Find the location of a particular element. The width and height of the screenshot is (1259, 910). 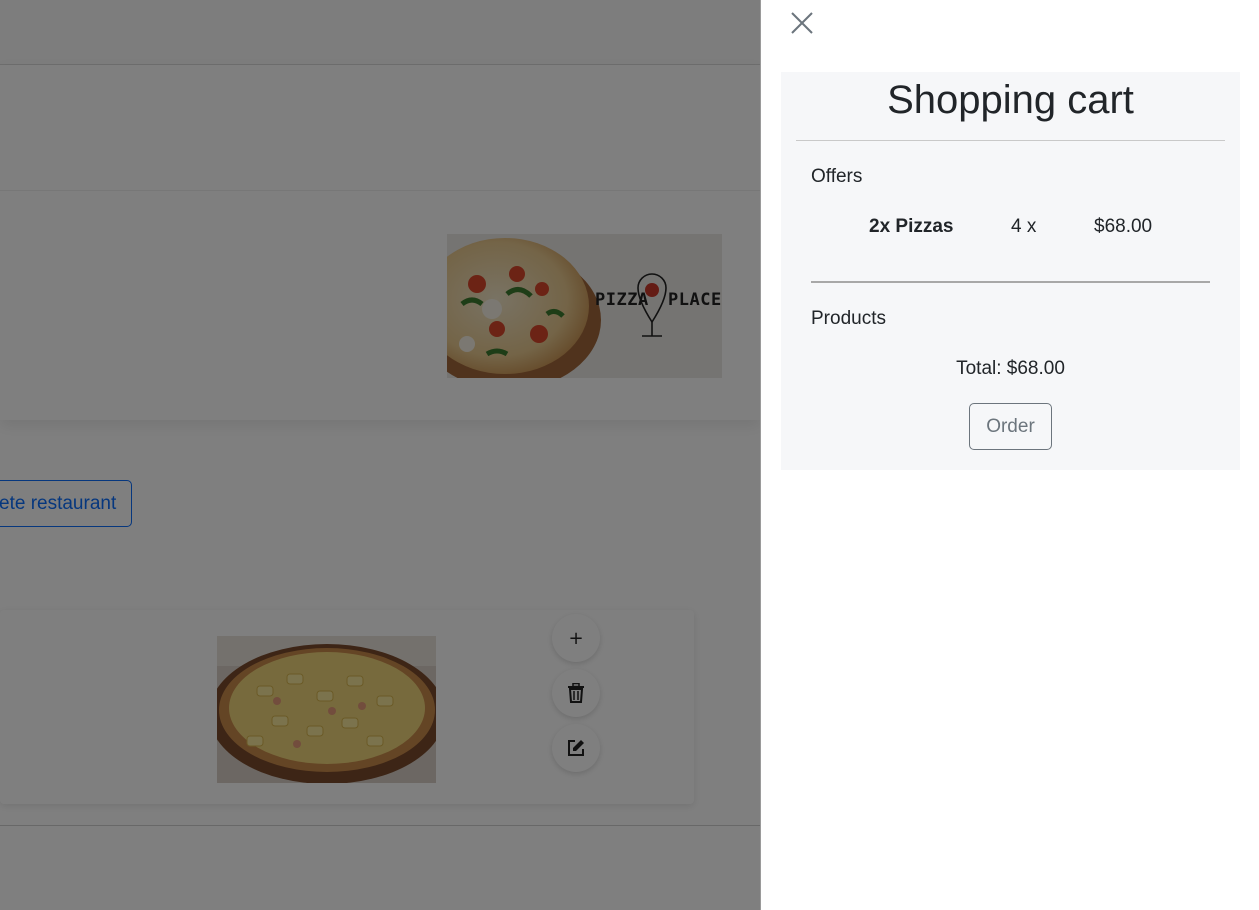

offer-name: 2x Pizzas is located at coordinates (911, 226).